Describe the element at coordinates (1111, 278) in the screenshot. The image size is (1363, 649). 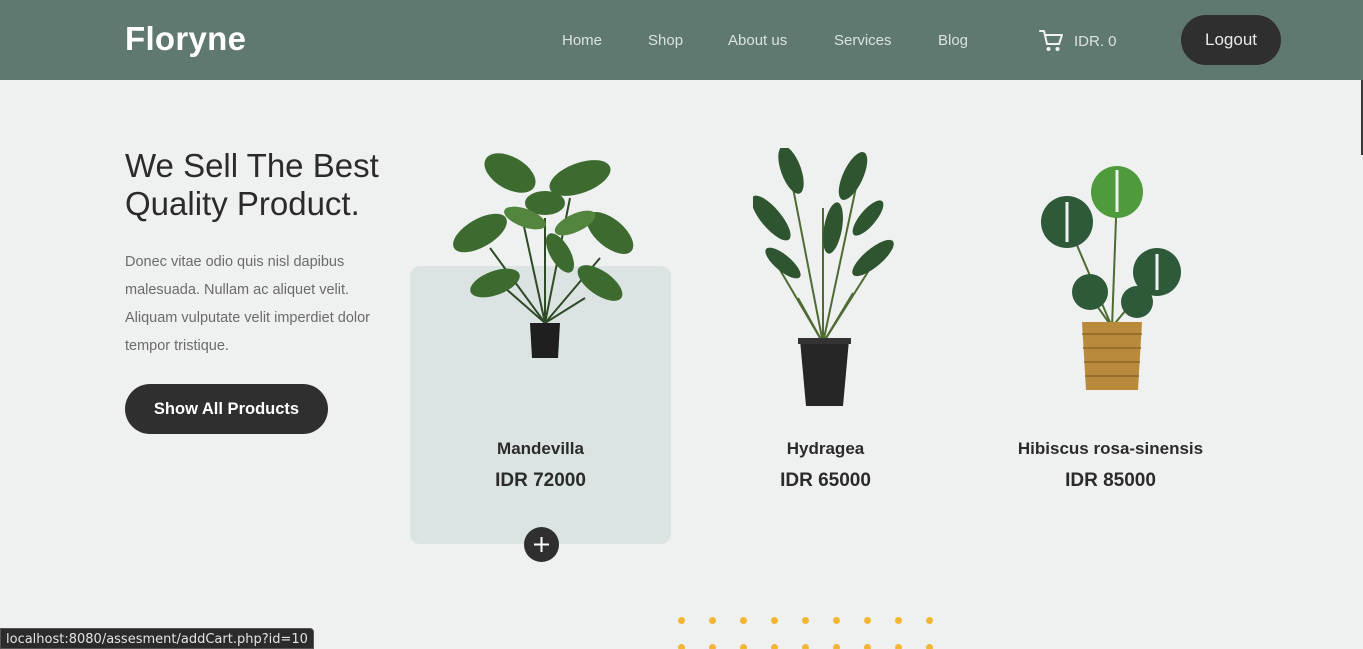
I see `plant-in-basket-icon` at that location.